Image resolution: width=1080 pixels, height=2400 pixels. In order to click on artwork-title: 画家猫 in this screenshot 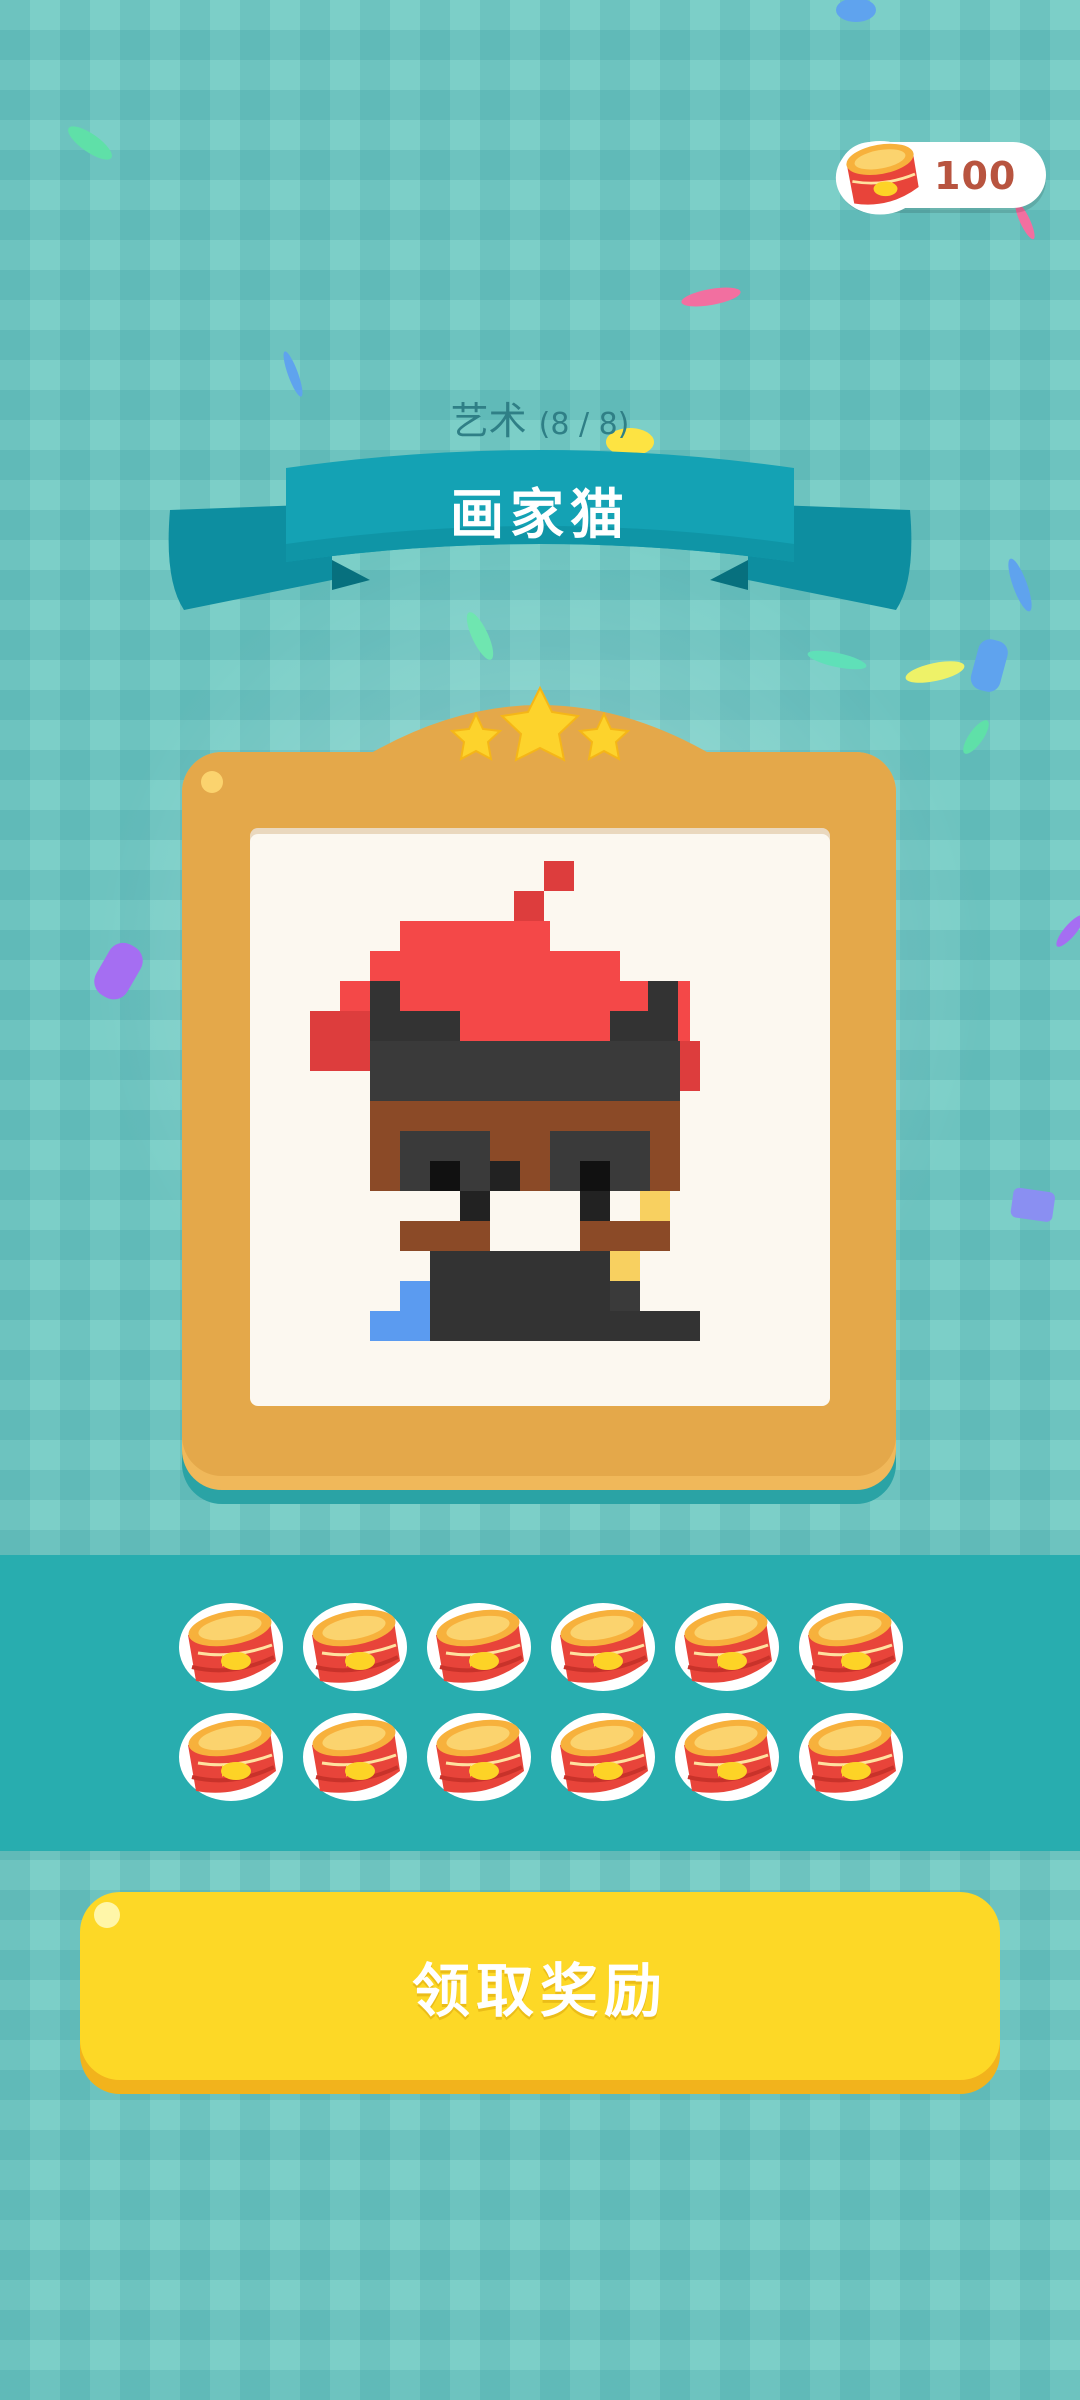, I will do `click(540, 514)`.